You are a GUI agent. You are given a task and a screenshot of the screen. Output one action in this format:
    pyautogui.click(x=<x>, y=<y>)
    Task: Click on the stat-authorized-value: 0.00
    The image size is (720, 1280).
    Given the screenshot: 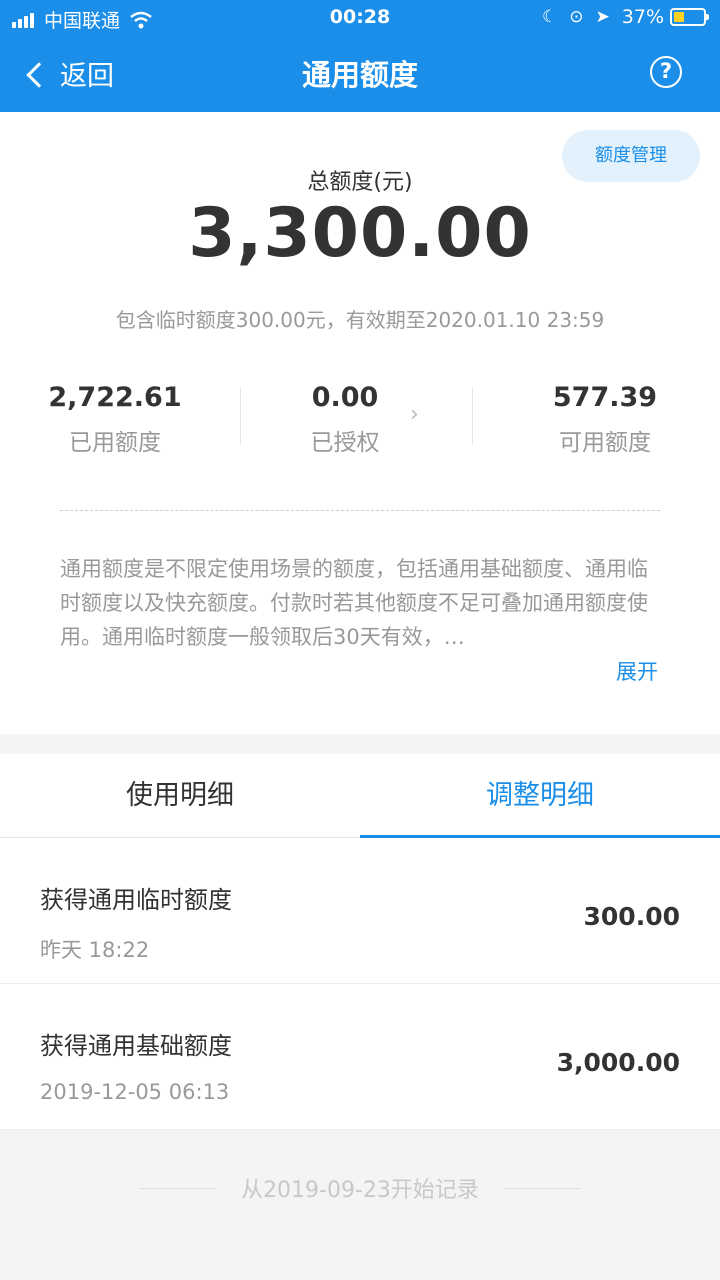 What is the action you would take?
    pyautogui.click(x=345, y=397)
    